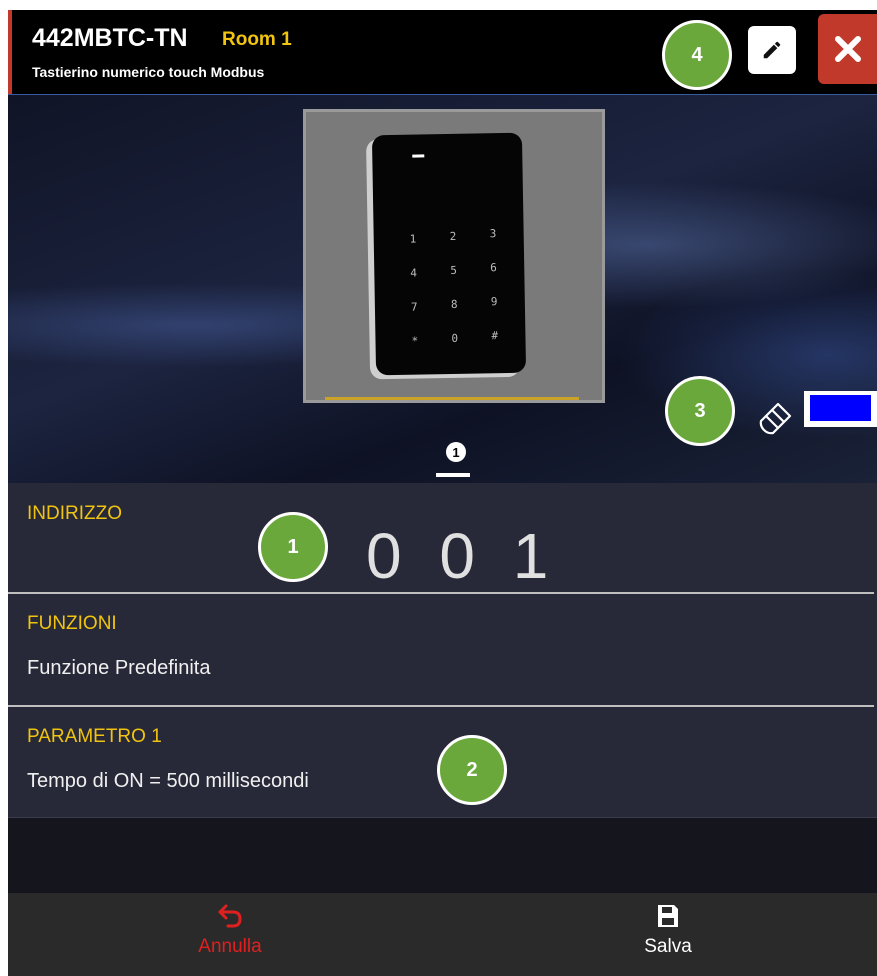 The height and width of the screenshot is (976, 877). I want to click on cancel-label: Annulla, so click(230, 946).